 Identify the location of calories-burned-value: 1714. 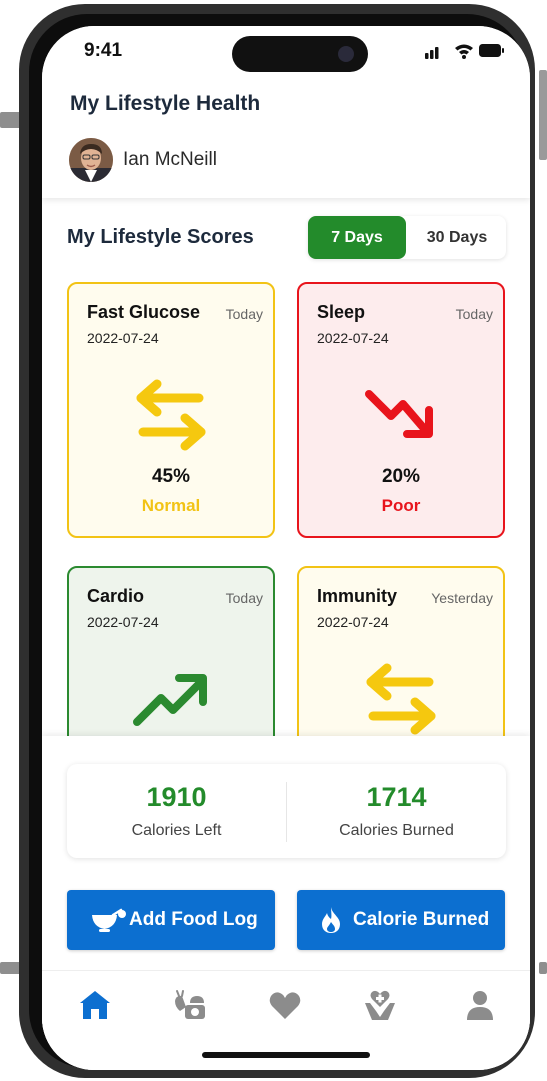
(396, 797).